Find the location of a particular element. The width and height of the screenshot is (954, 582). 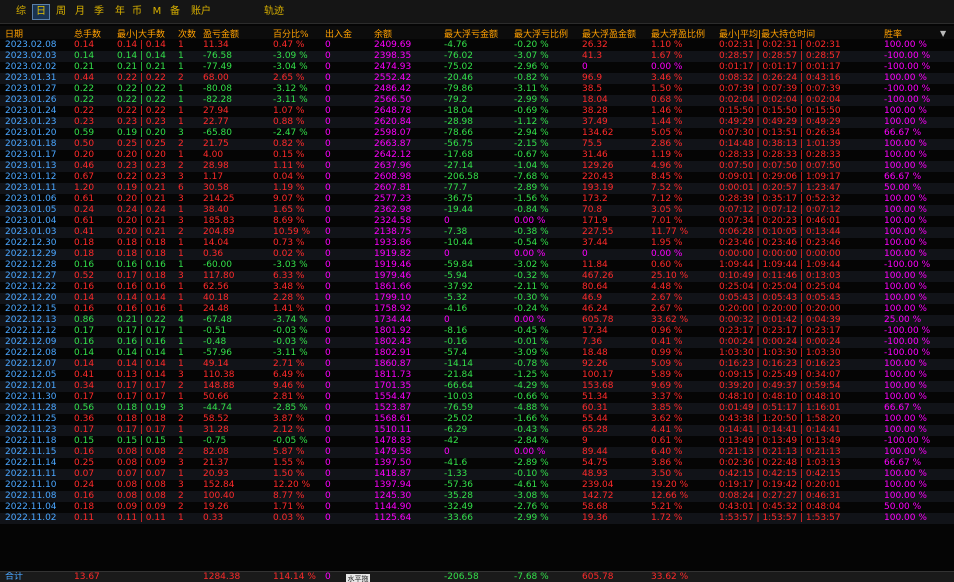

col-header-date: 日期 is located at coordinates (14, 33).